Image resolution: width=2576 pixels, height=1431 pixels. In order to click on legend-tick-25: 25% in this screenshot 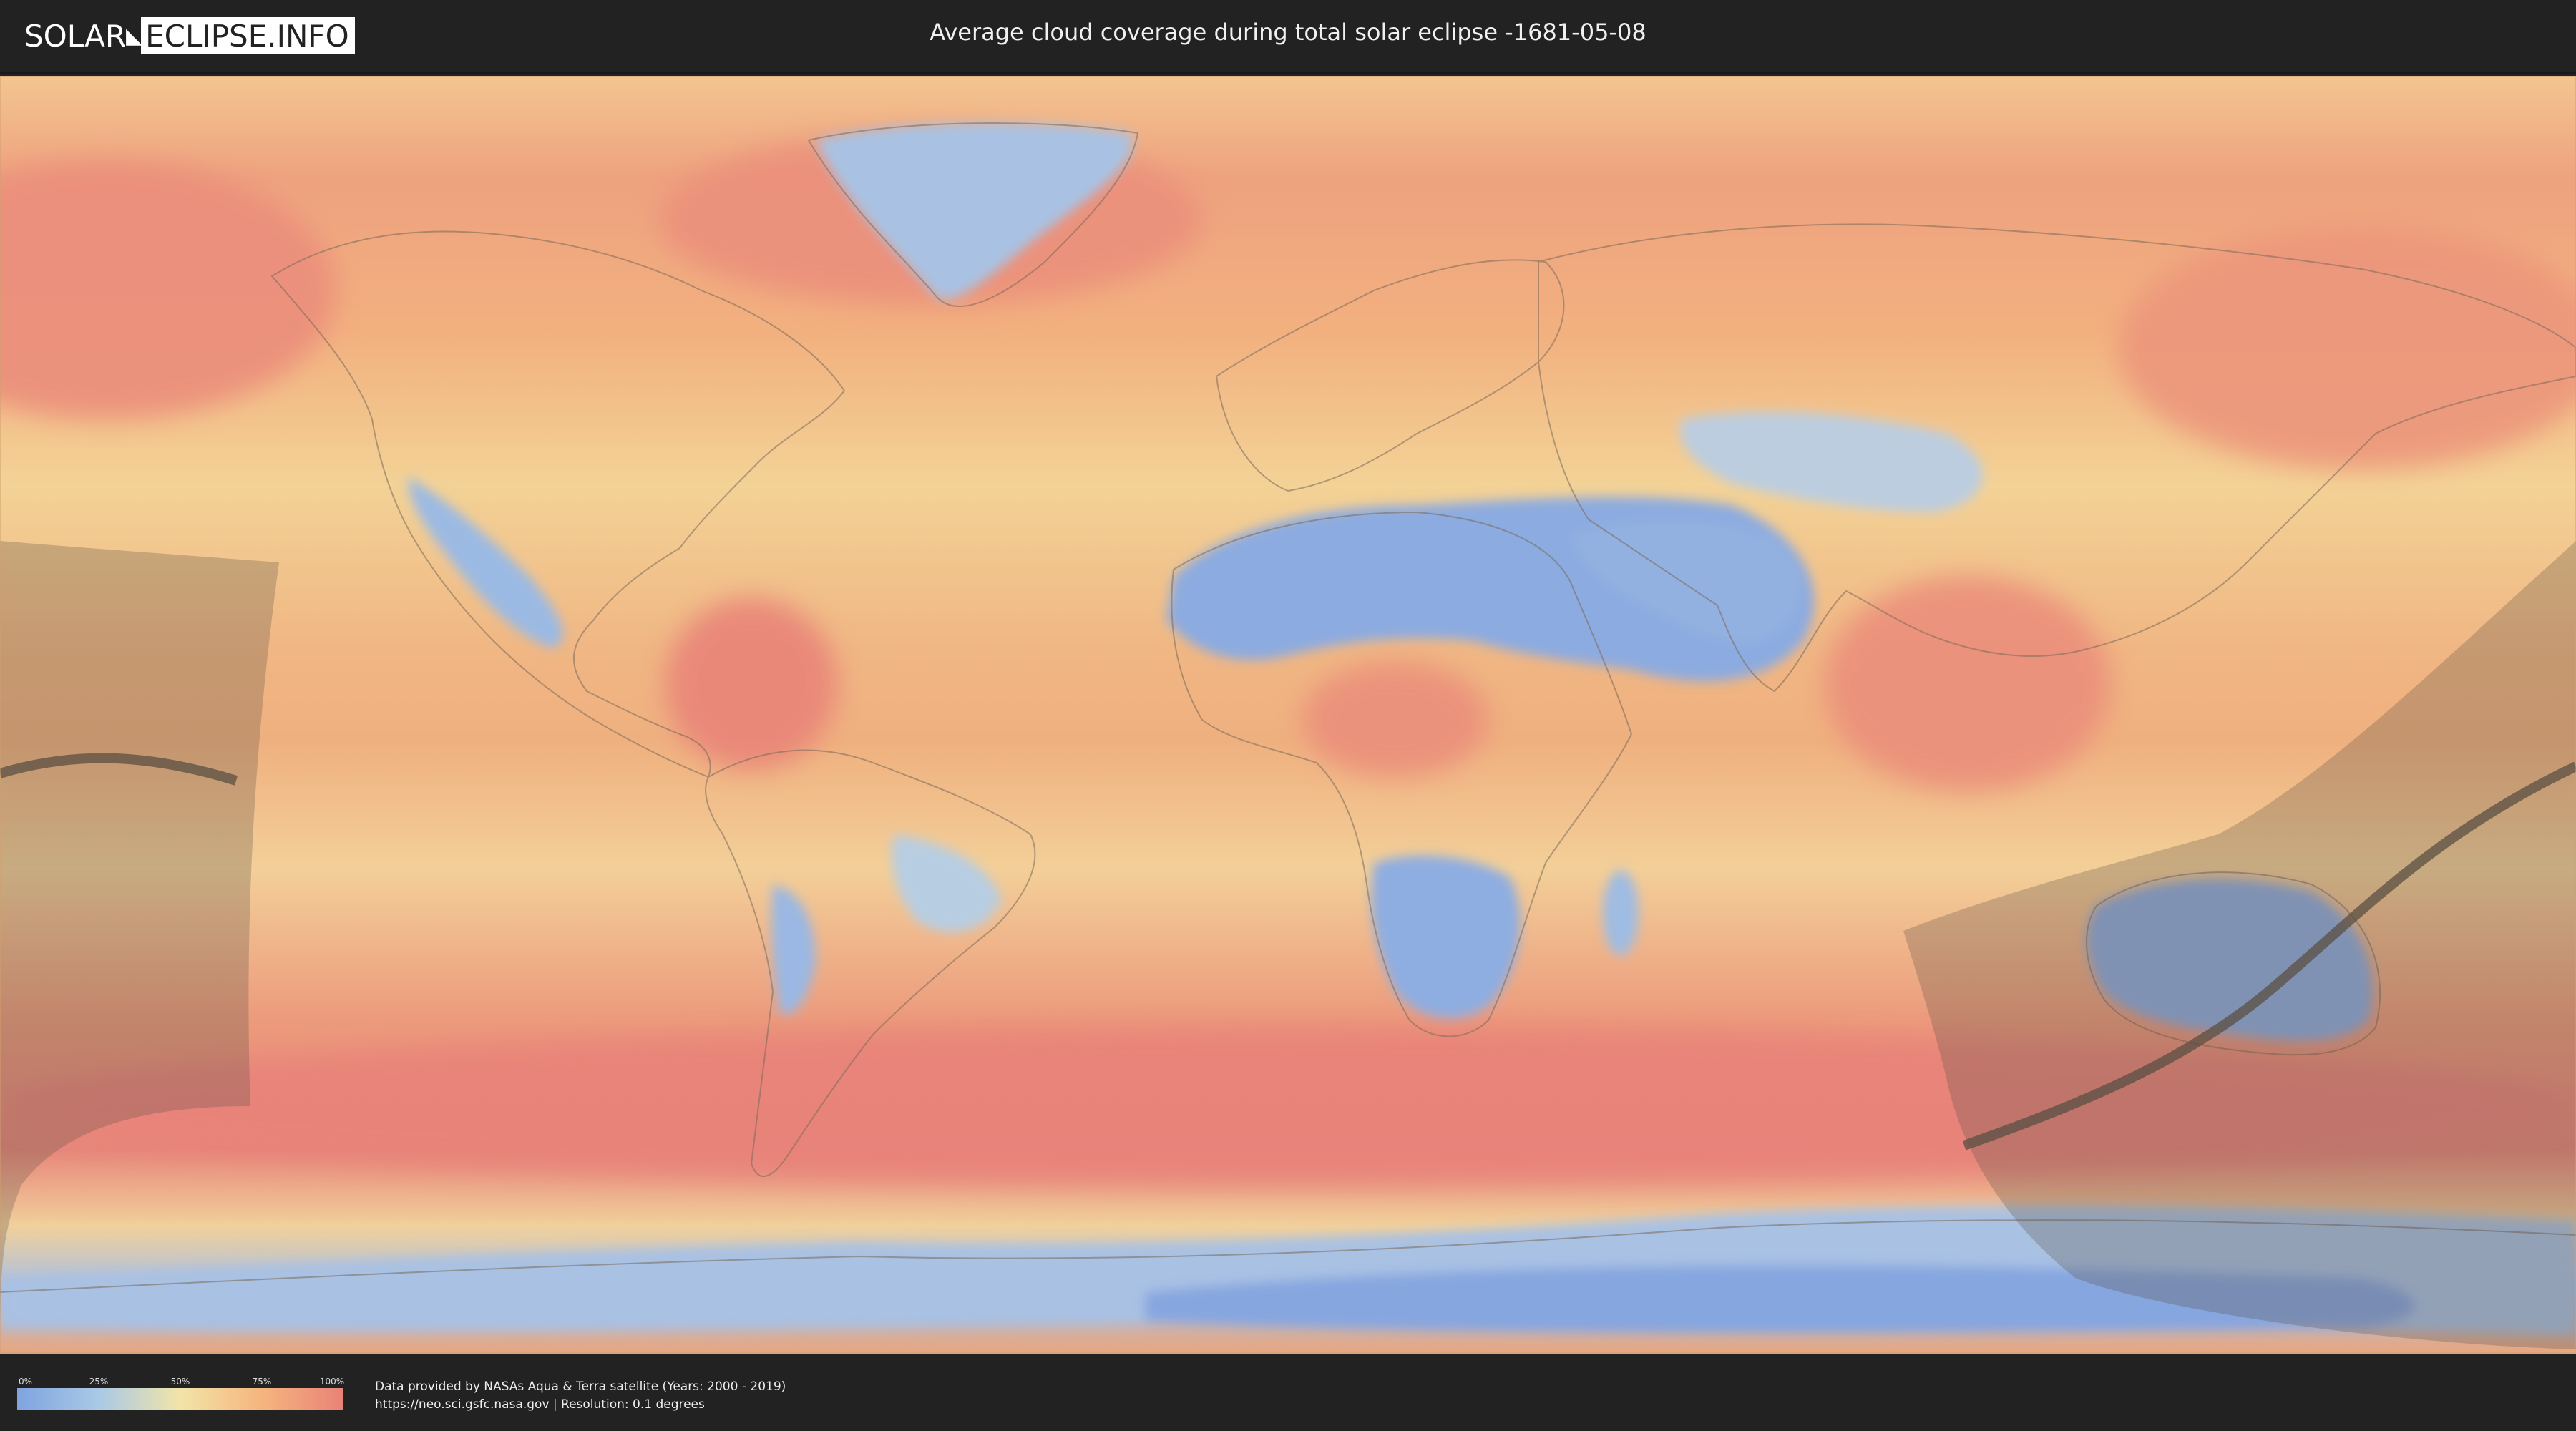, I will do `click(99, 1382)`.